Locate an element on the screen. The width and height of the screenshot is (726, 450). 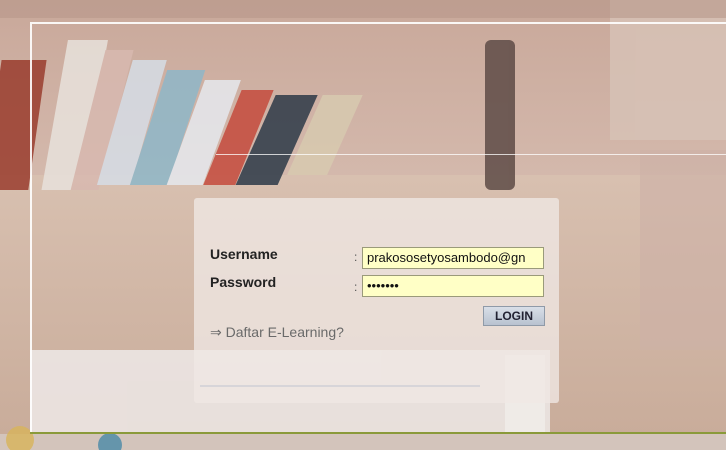
password-label: Password is located at coordinates (243, 282).